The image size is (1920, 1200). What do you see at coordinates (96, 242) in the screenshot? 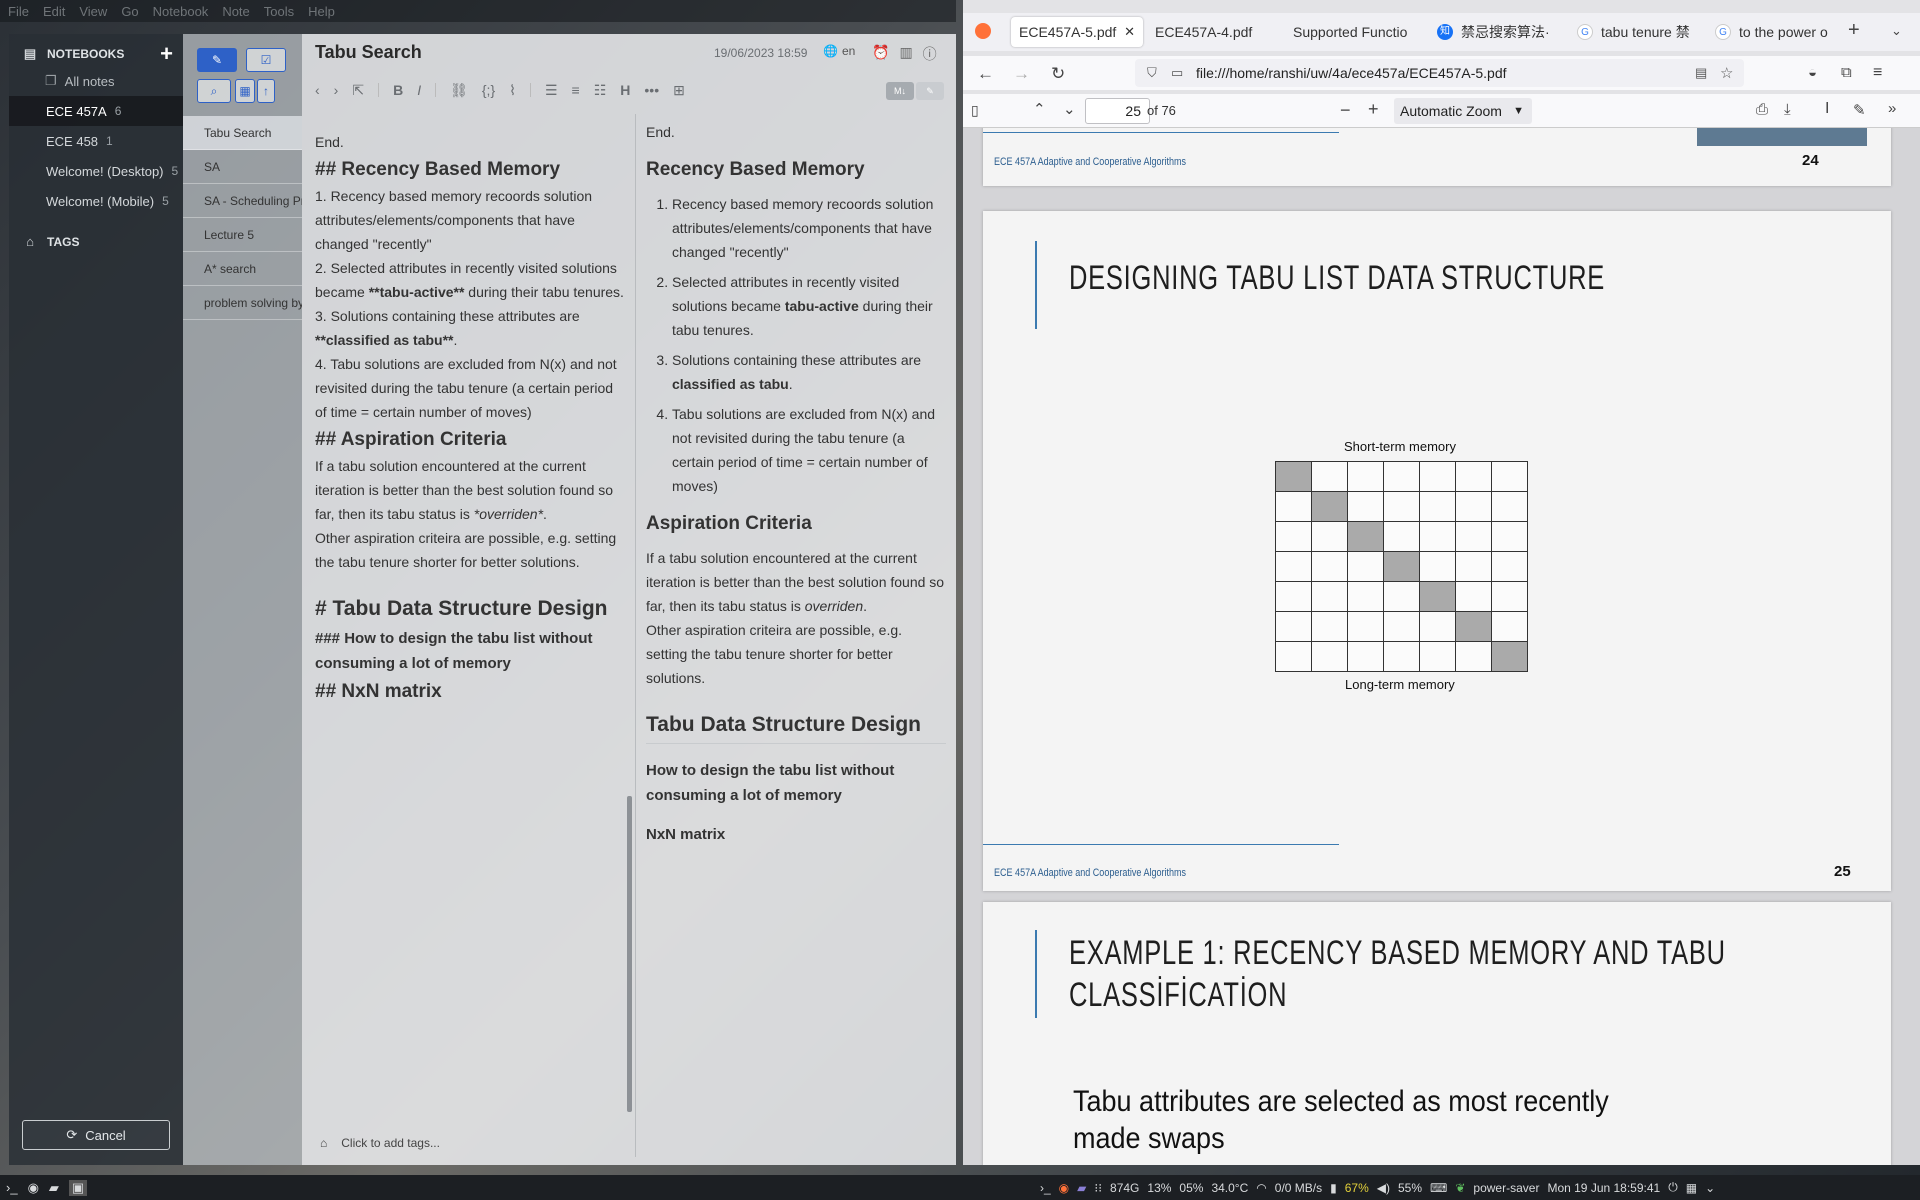
I see `tags-header: ⌂ TAGS` at bounding box center [96, 242].